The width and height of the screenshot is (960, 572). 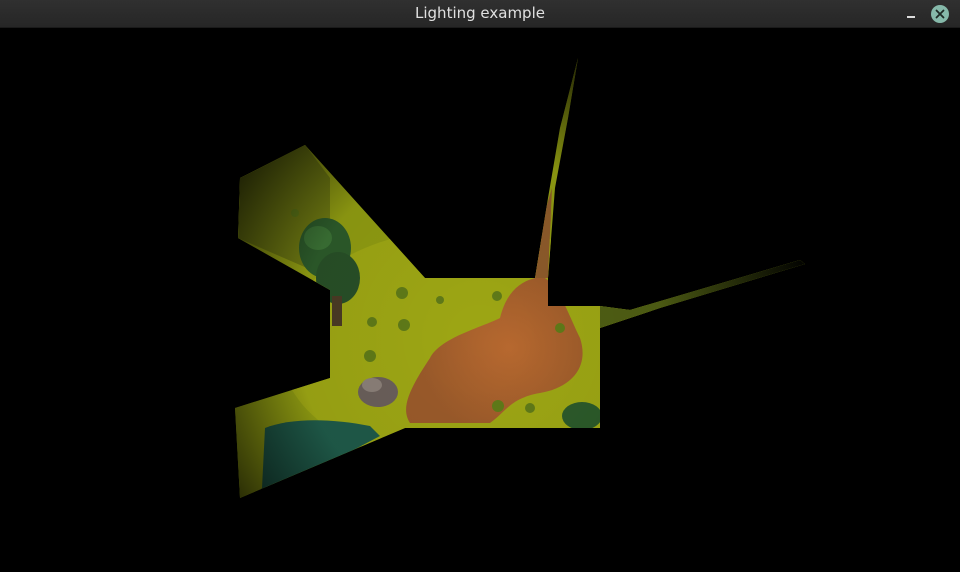 I want to click on close-icon, so click(x=940, y=14).